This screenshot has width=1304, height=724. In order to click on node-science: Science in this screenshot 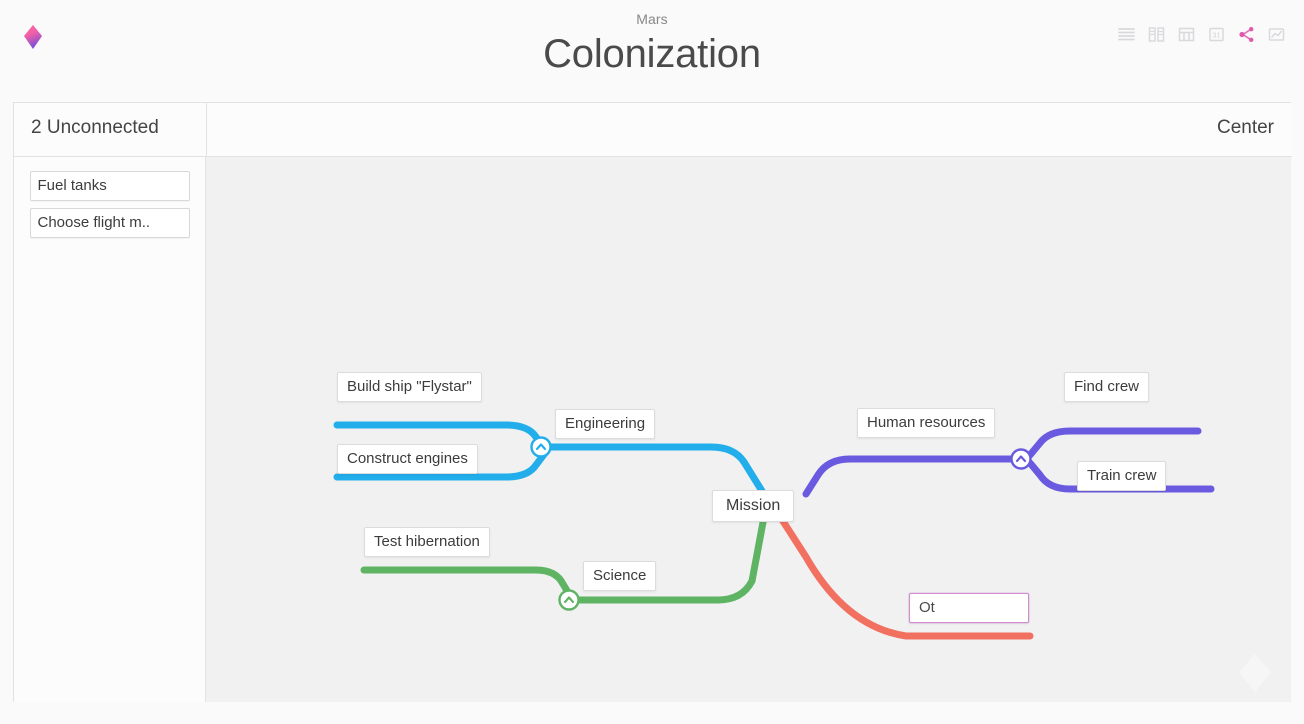, I will do `click(620, 576)`.